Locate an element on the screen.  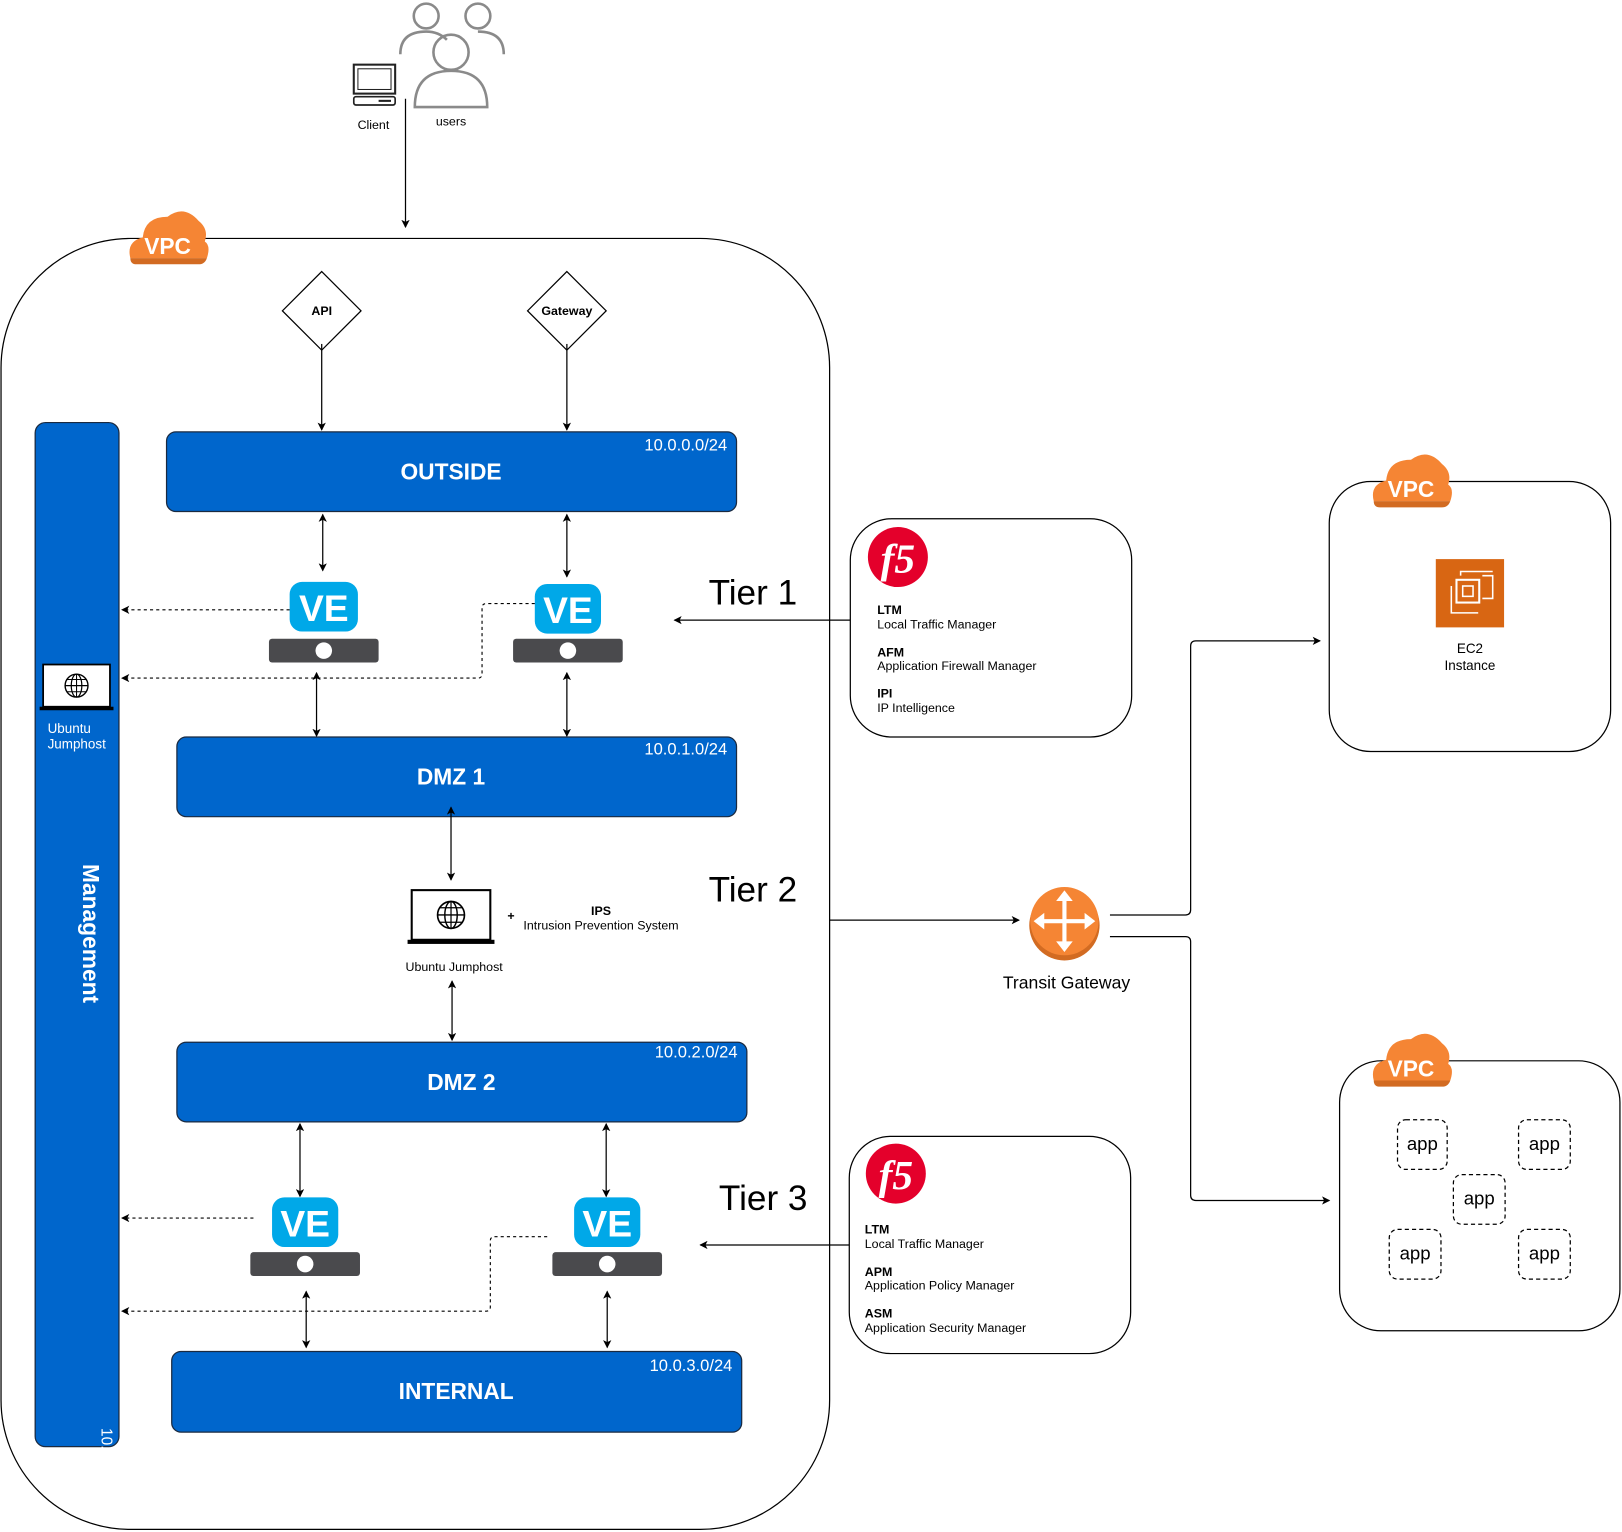
tier-1-label: Tier 1 is located at coordinates (753, 593).